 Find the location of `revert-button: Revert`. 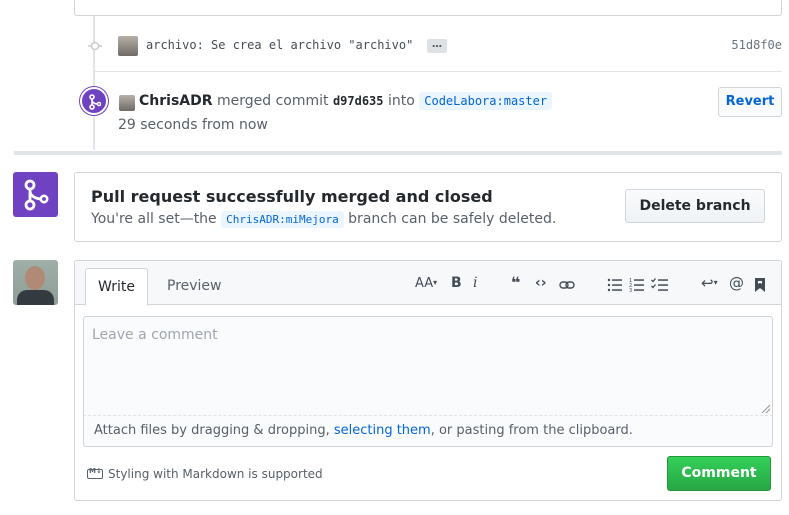

revert-button: Revert is located at coordinates (750, 102).